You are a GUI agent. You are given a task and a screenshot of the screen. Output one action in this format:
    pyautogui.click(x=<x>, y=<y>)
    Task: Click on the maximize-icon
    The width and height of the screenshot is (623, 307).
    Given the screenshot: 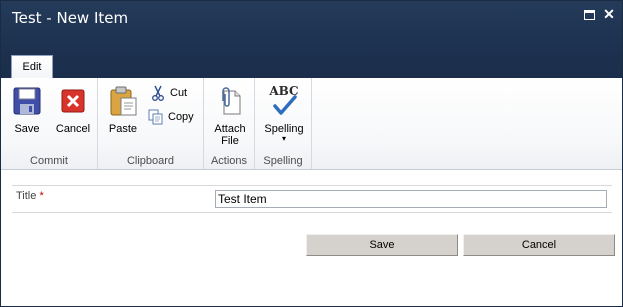 What is the action you would take?
    pyautogui.click(x=589, y=15)
    